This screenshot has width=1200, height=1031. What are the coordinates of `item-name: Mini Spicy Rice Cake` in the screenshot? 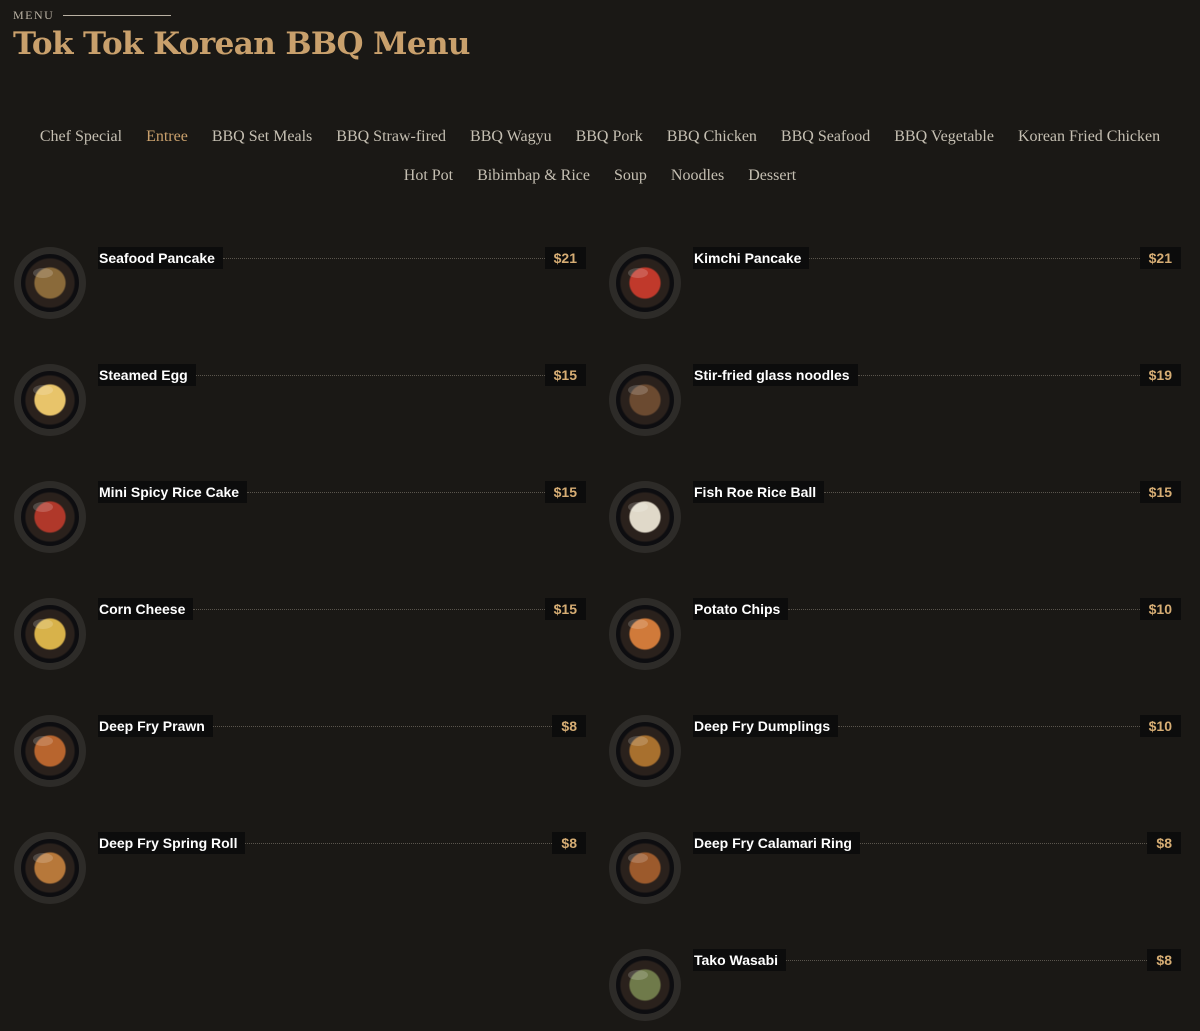 It's located at (173, 492).